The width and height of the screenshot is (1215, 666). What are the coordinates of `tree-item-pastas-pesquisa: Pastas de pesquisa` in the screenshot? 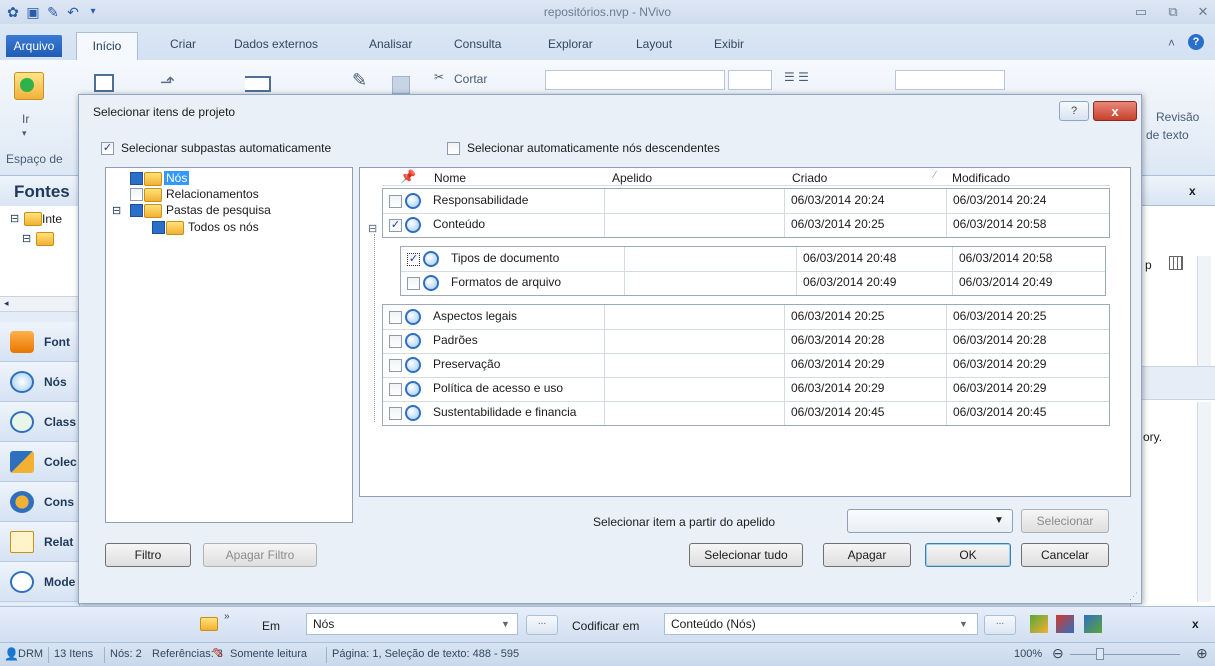 It's located at (218, 210).